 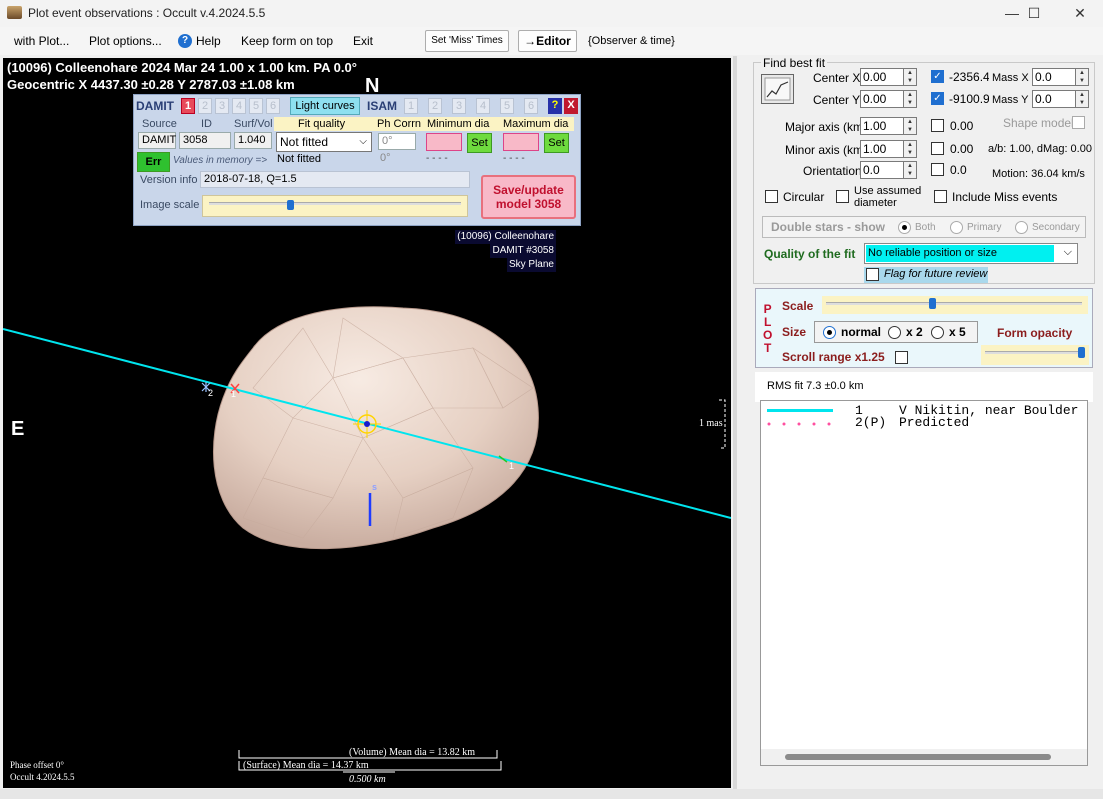 I want to click on version-info-field: 2018-07-18, Q=1.5, so click(x=335, y=179).